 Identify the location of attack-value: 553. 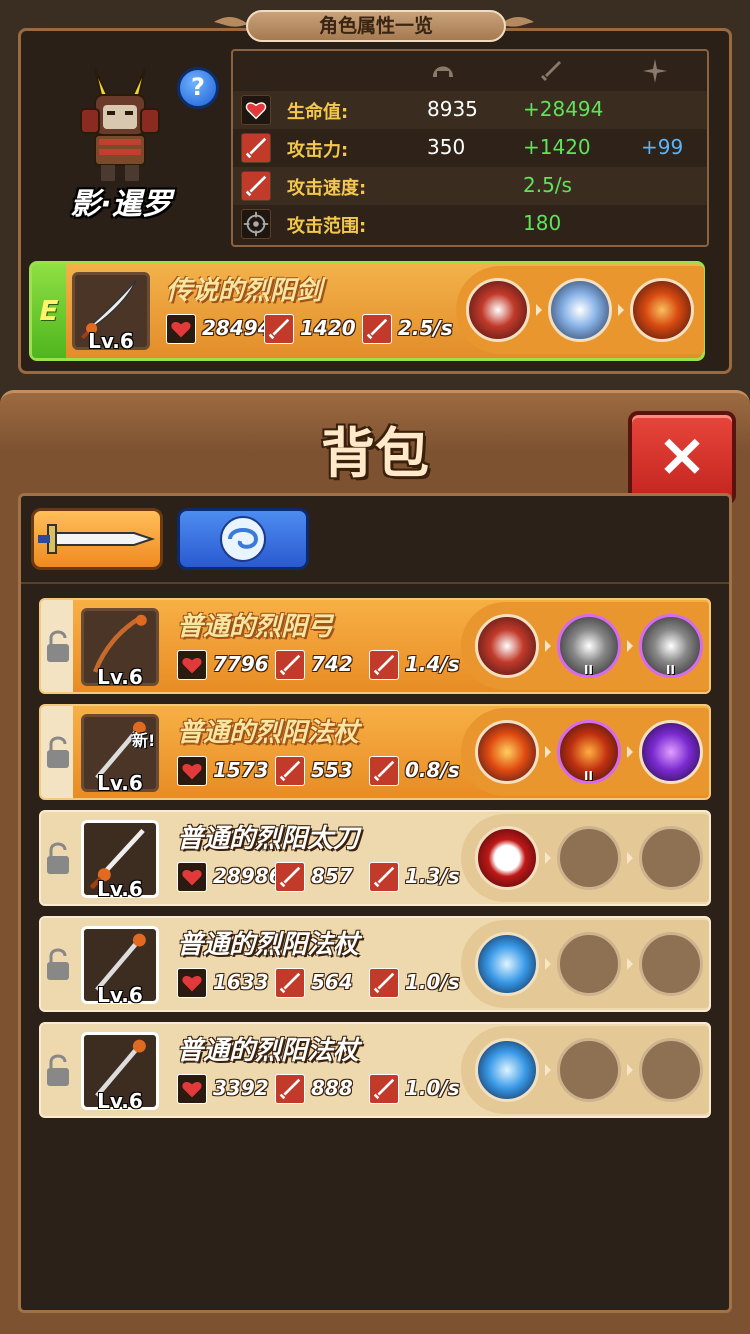
(332, 770).